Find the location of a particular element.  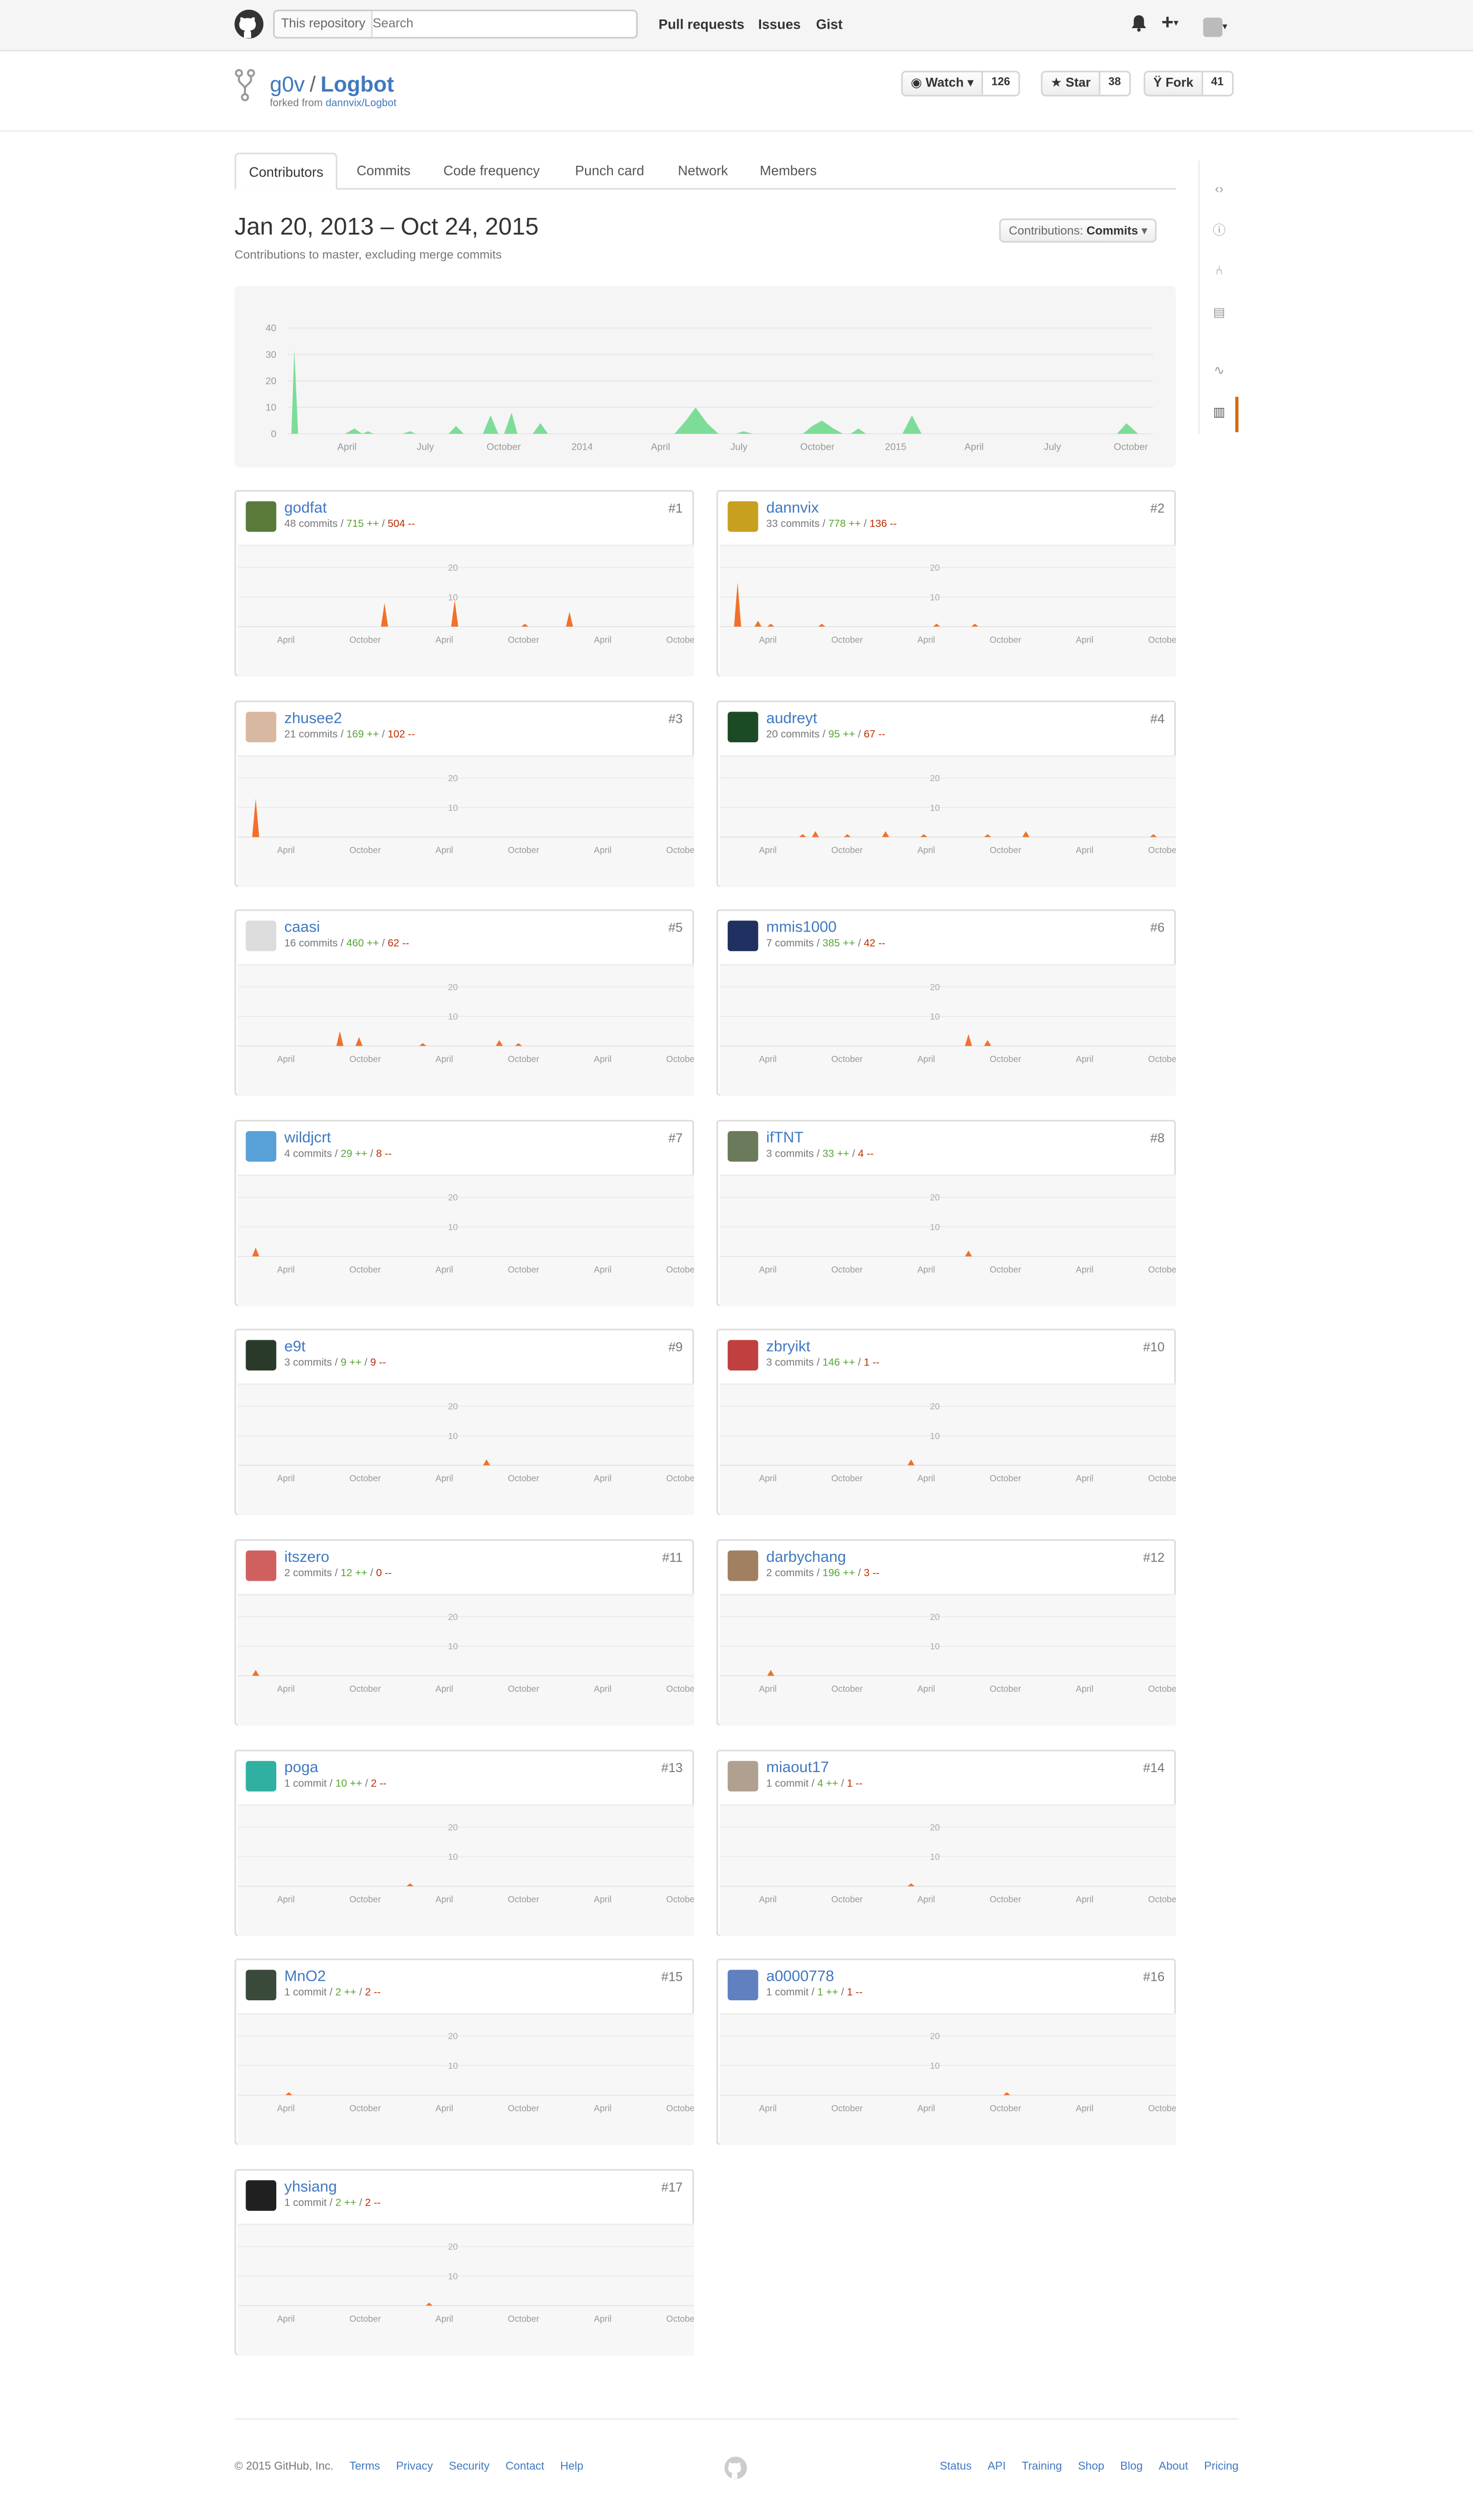

search-input is located at coordinates (501, 24).